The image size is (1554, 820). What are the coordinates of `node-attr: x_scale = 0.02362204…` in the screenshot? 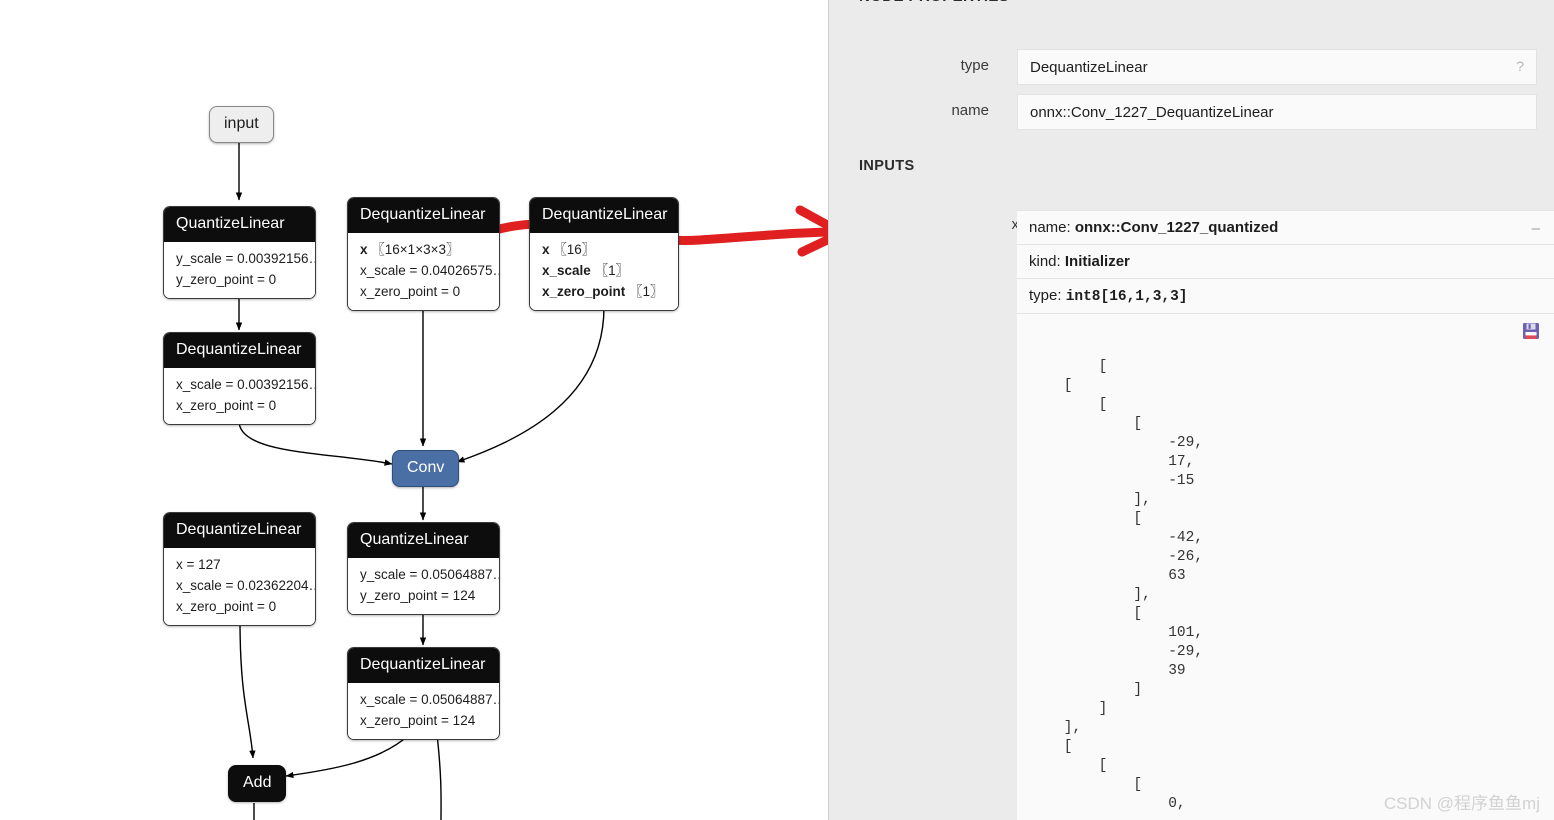 It's located at (246, 585).